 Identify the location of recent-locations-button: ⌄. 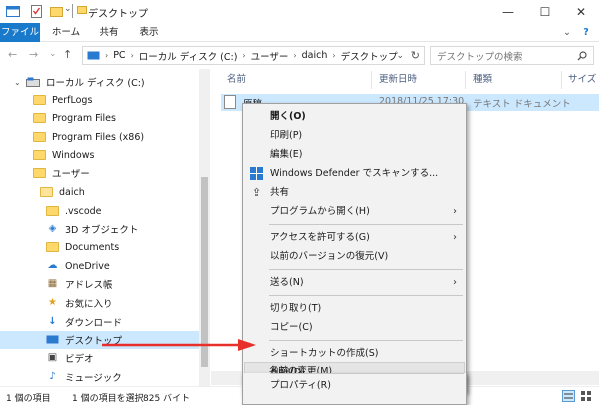
(53, 54).